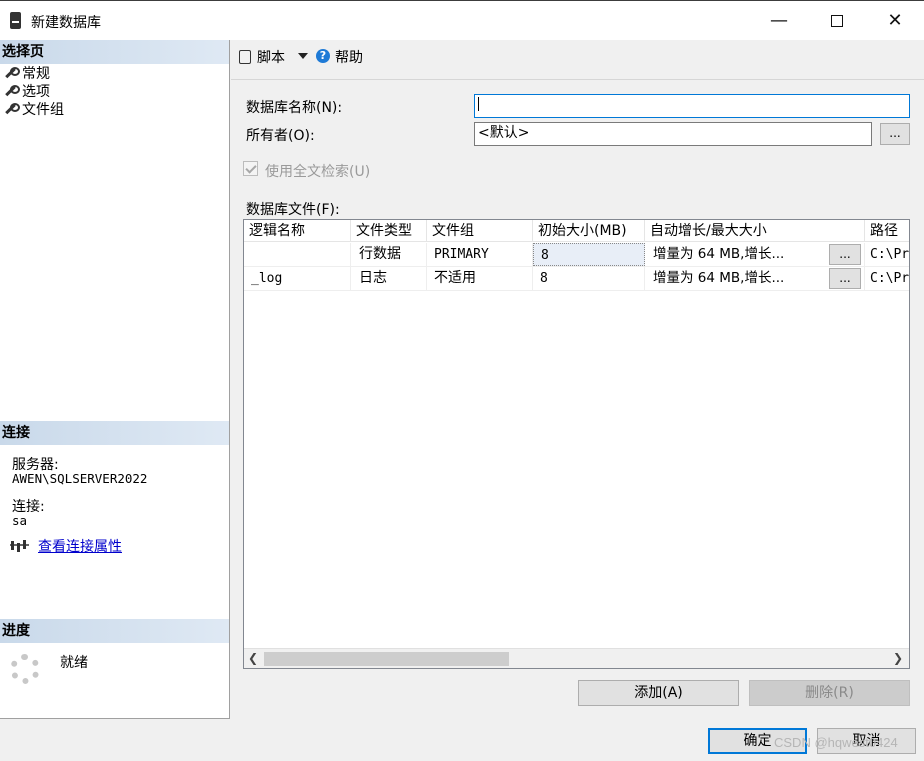  I want to click on column-header-file-type: 文件类型, so click(389, 231).